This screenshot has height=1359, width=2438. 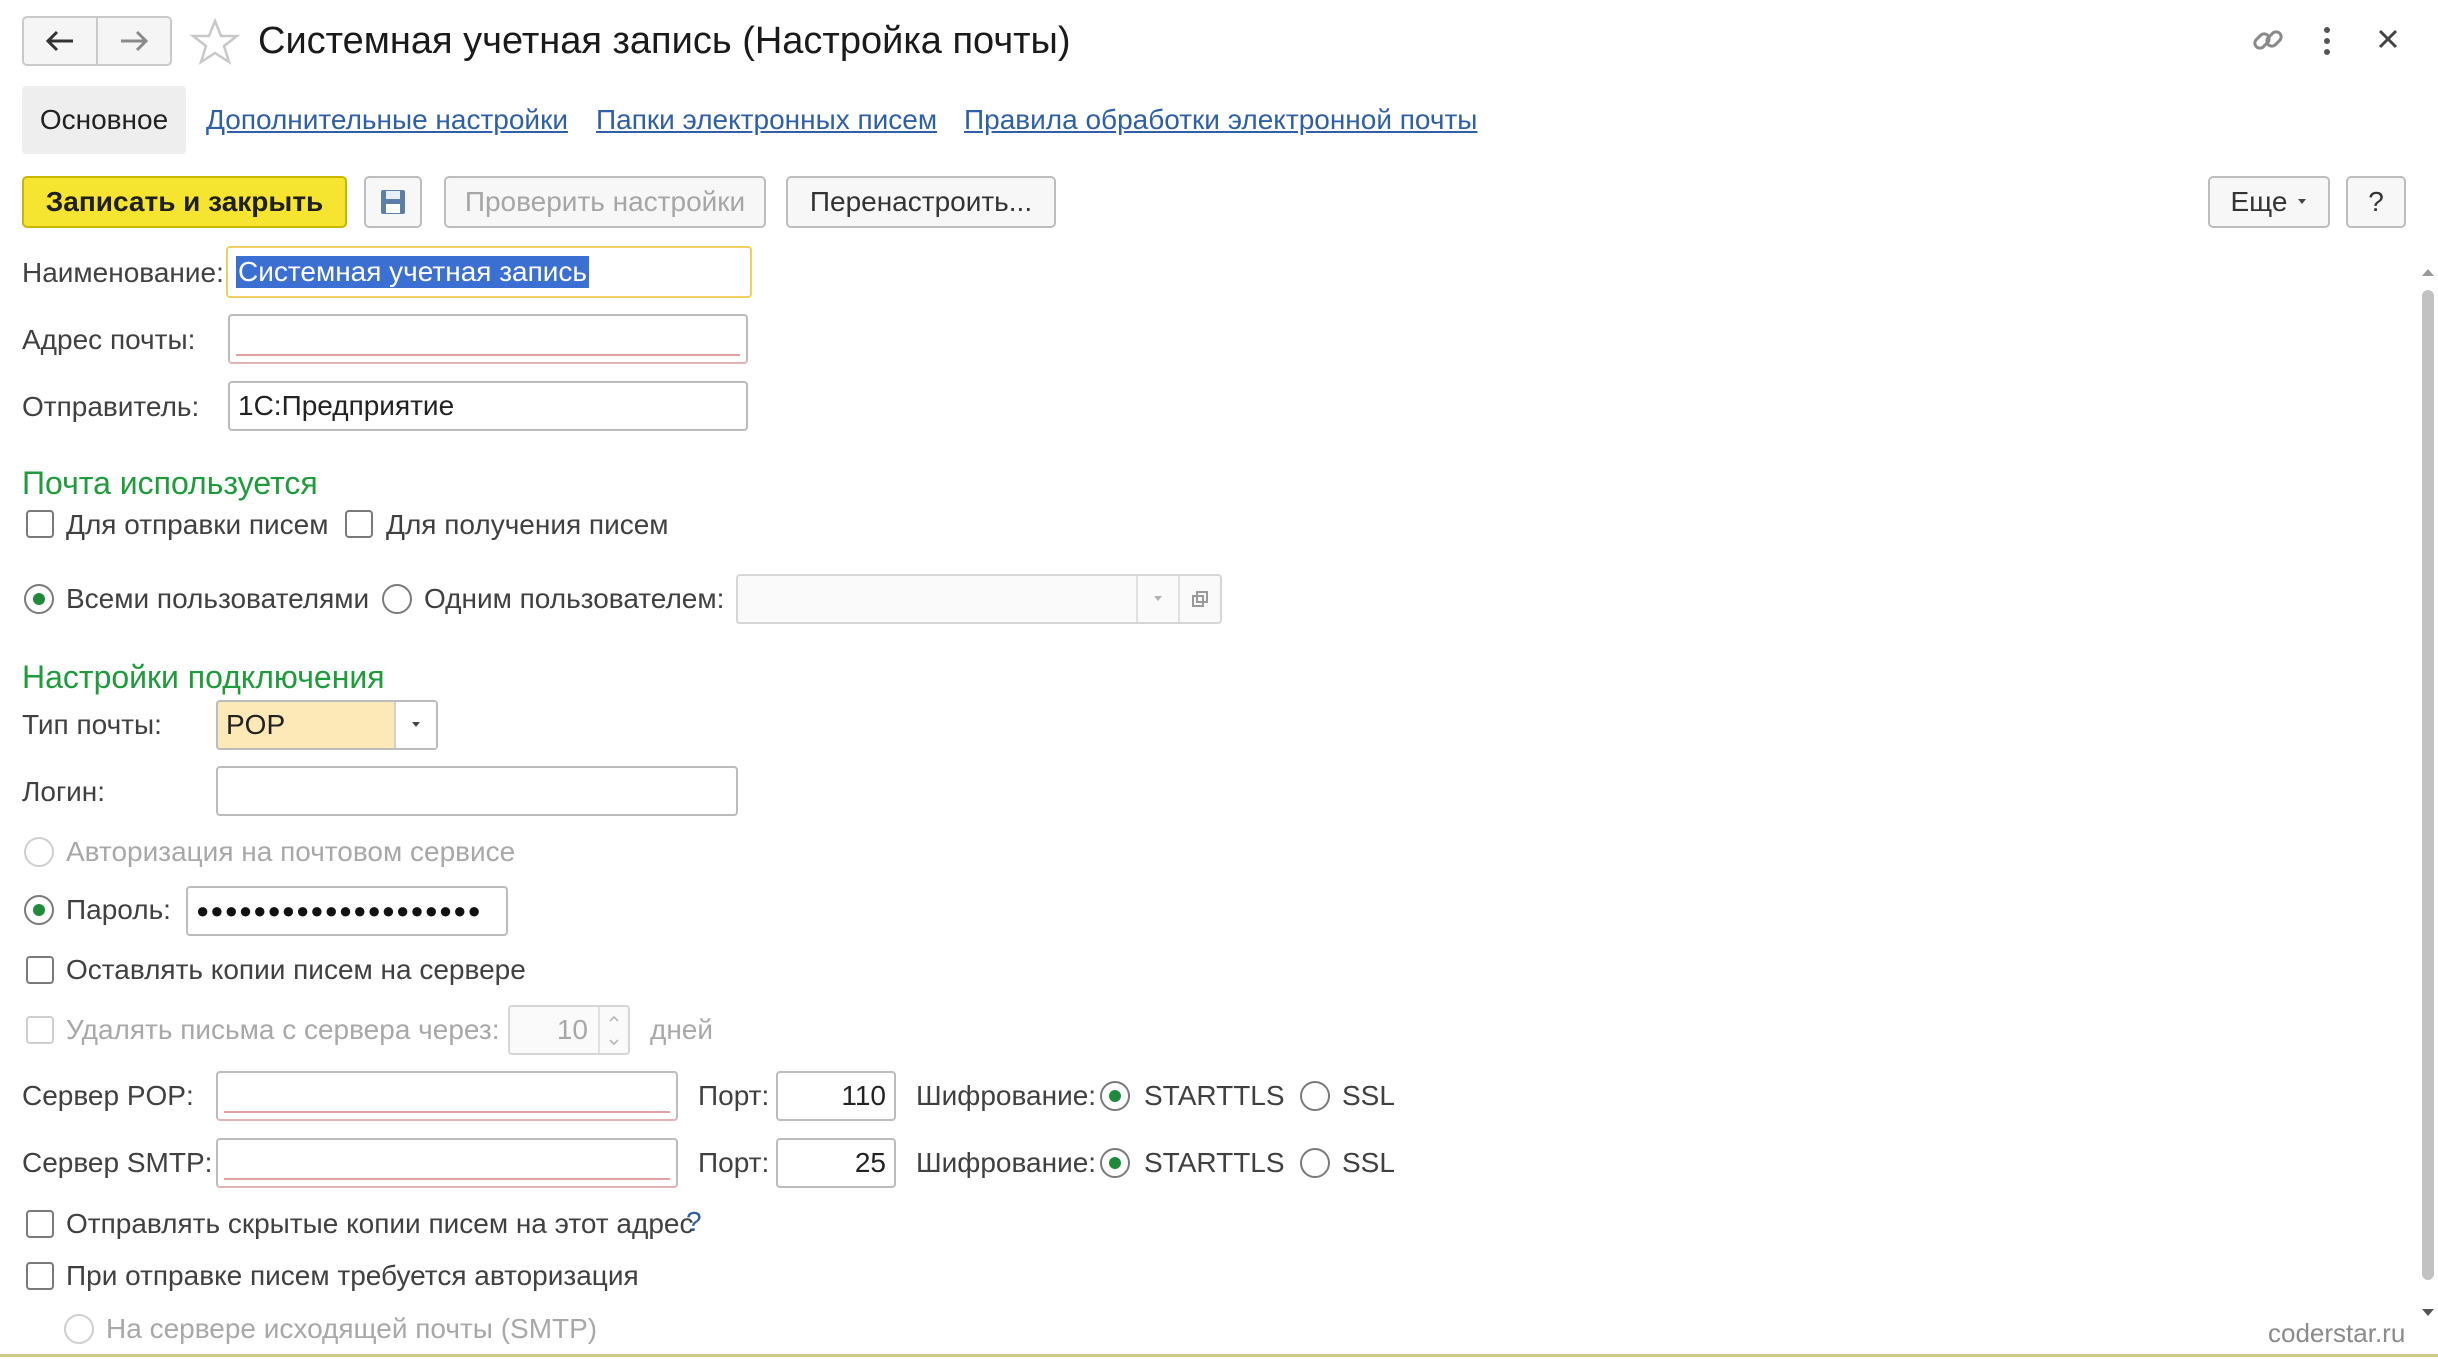 I want to click on password-input: ●●●●●●●●●●●●●●●●●●●●, so click(x=347, y=911).